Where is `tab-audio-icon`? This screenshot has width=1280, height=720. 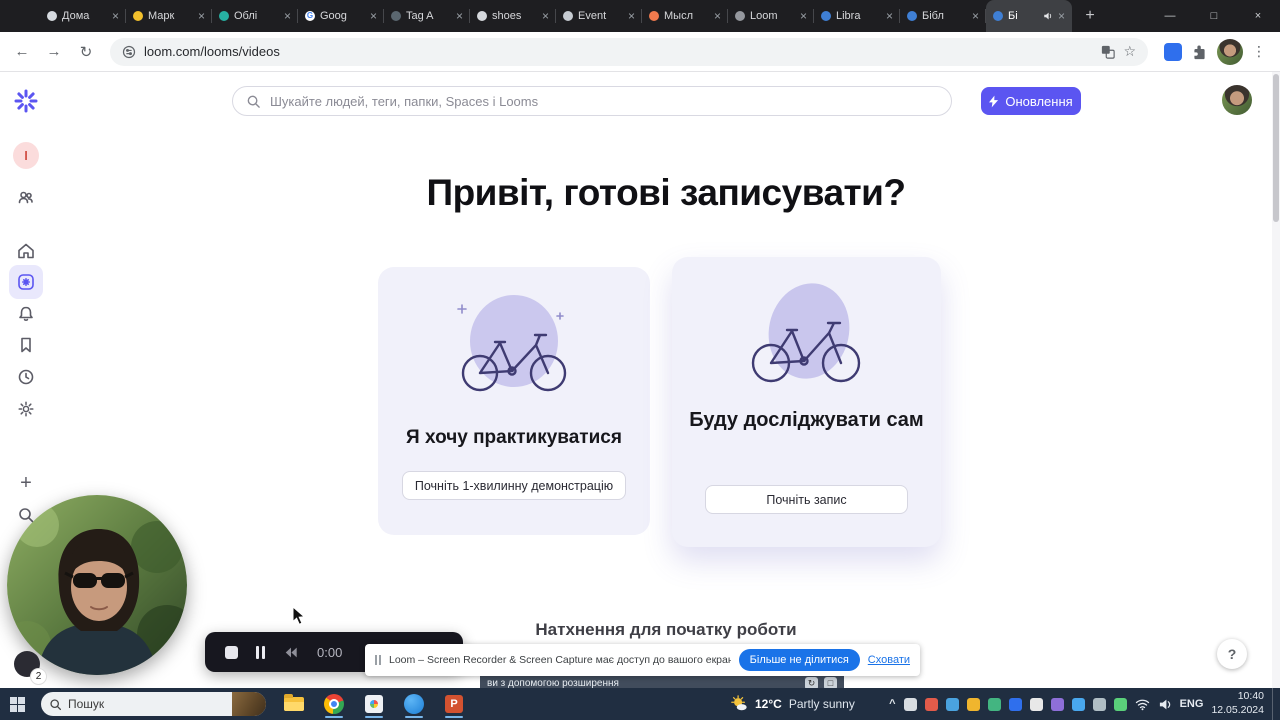
tab-audio-icon is located at coordinates (1048, 16).